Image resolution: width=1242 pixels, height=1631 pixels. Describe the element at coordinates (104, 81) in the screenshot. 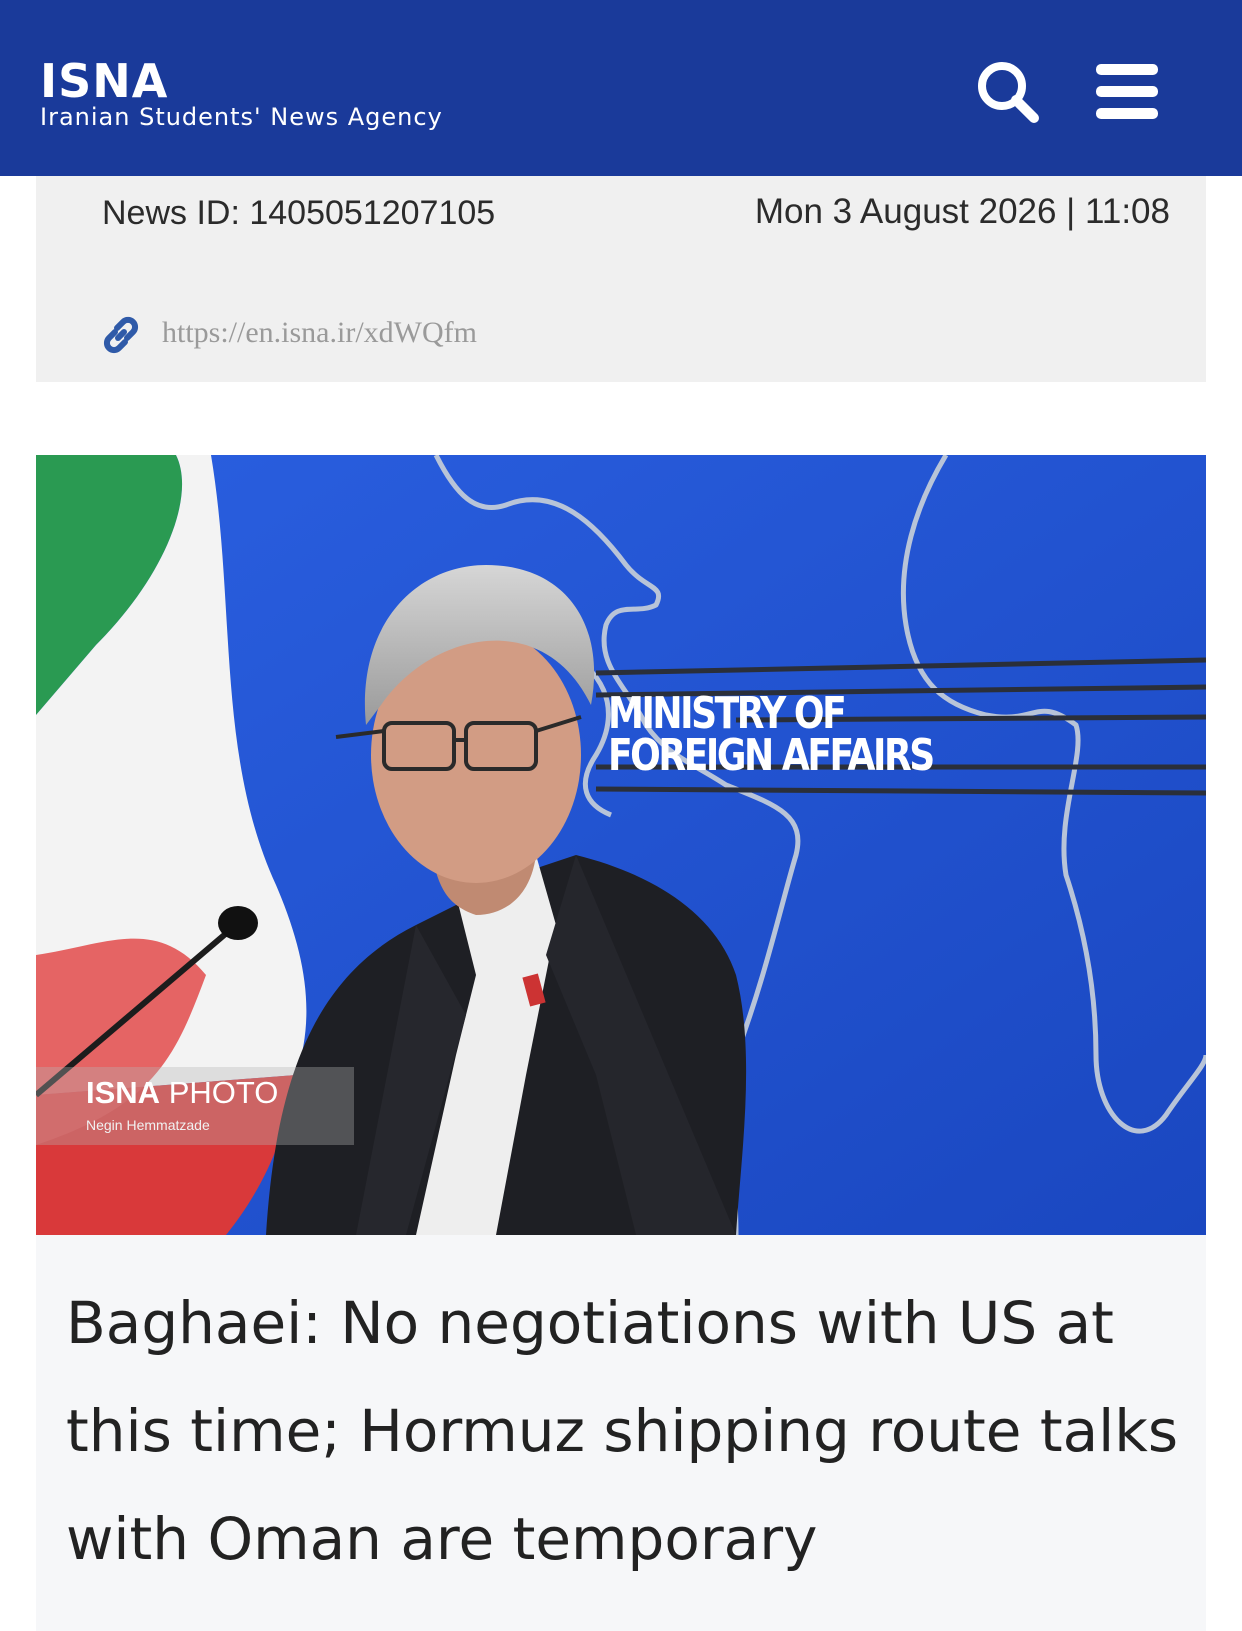

I see `site-logo: ISNA` at that location.